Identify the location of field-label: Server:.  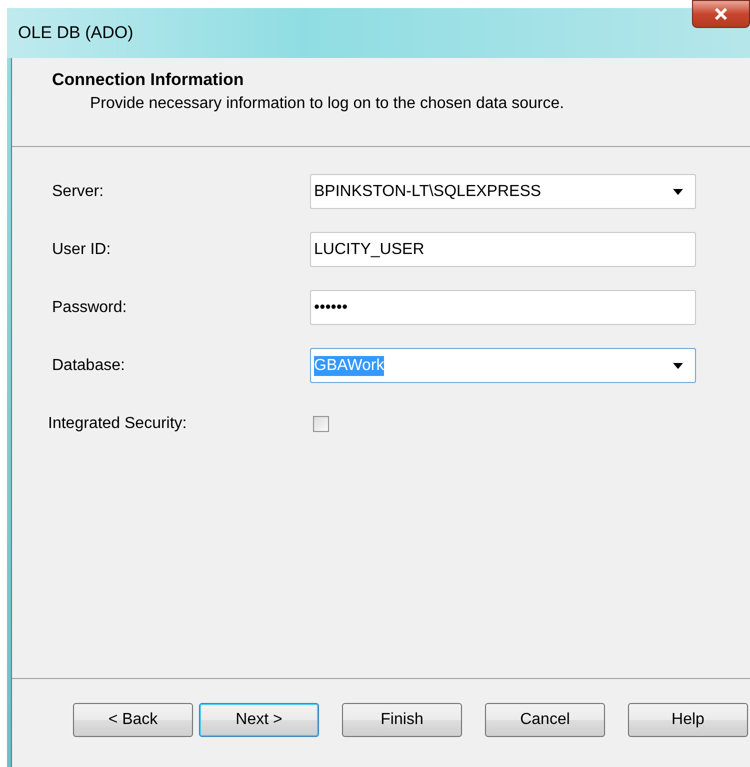
(78, 191).